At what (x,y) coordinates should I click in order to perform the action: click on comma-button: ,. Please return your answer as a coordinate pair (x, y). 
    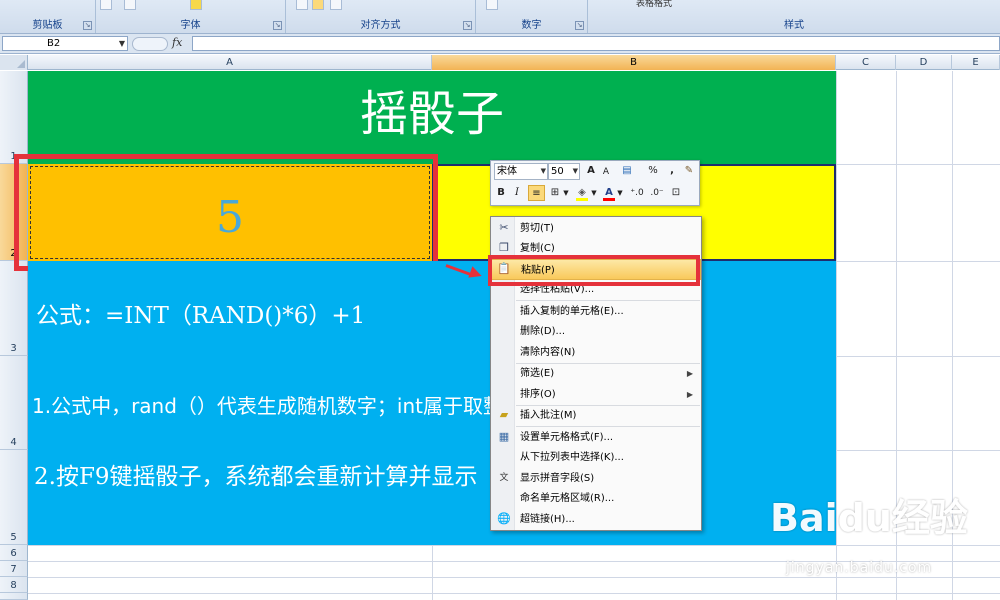
    Looking at the image, I should click on (672, 171).